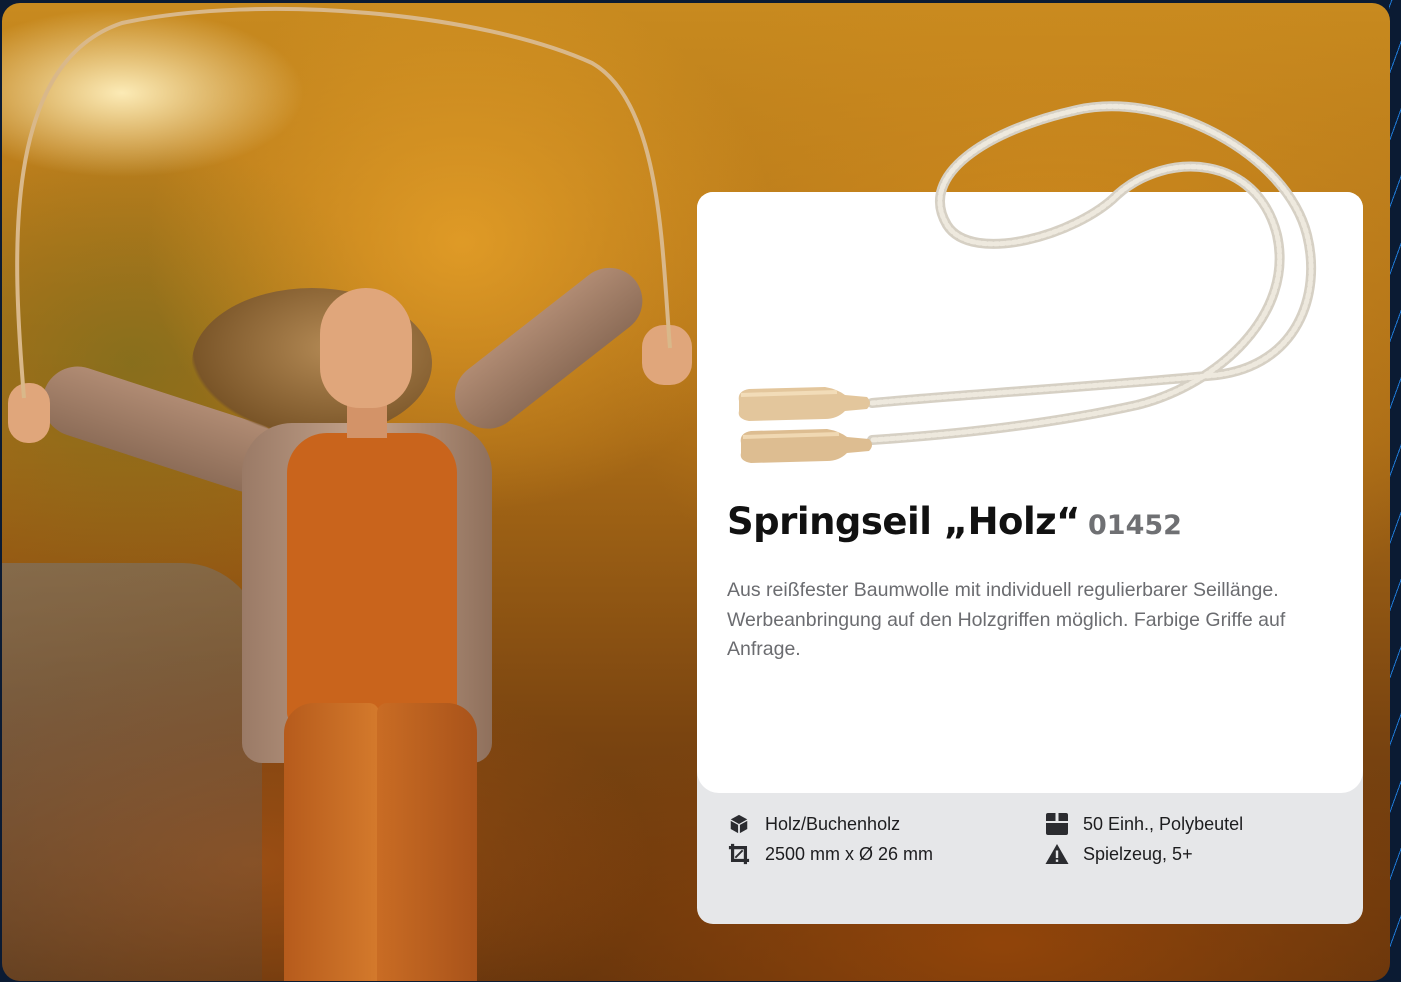 This screenshot has width=1401, height=982. Describe the element at coordinates (1057, 854) in the screenshot. I see `warning-icon` at that location.